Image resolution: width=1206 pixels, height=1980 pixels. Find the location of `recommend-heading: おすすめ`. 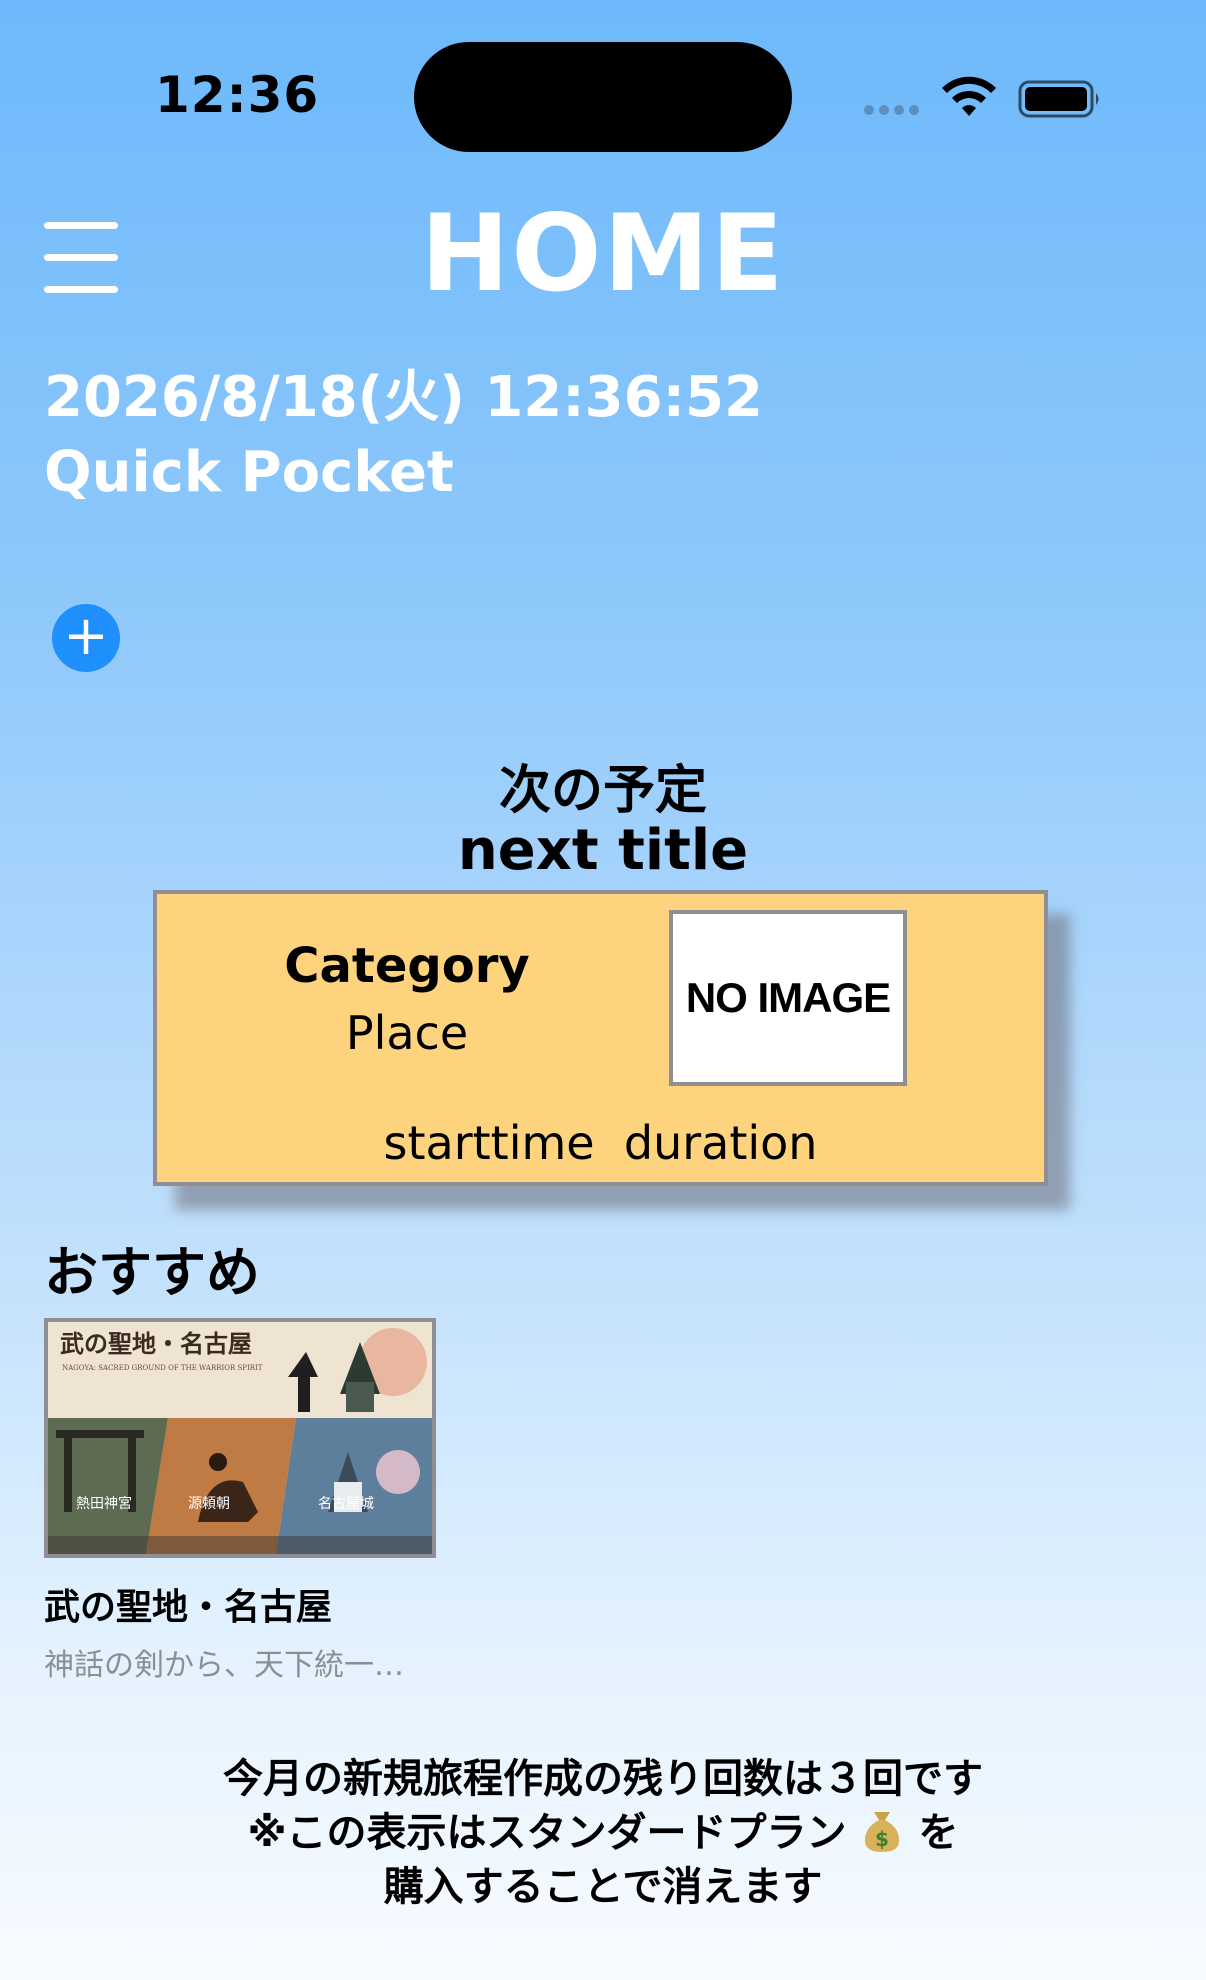

recommend-heading: おすすめ is located at coordinates (152, 1272).